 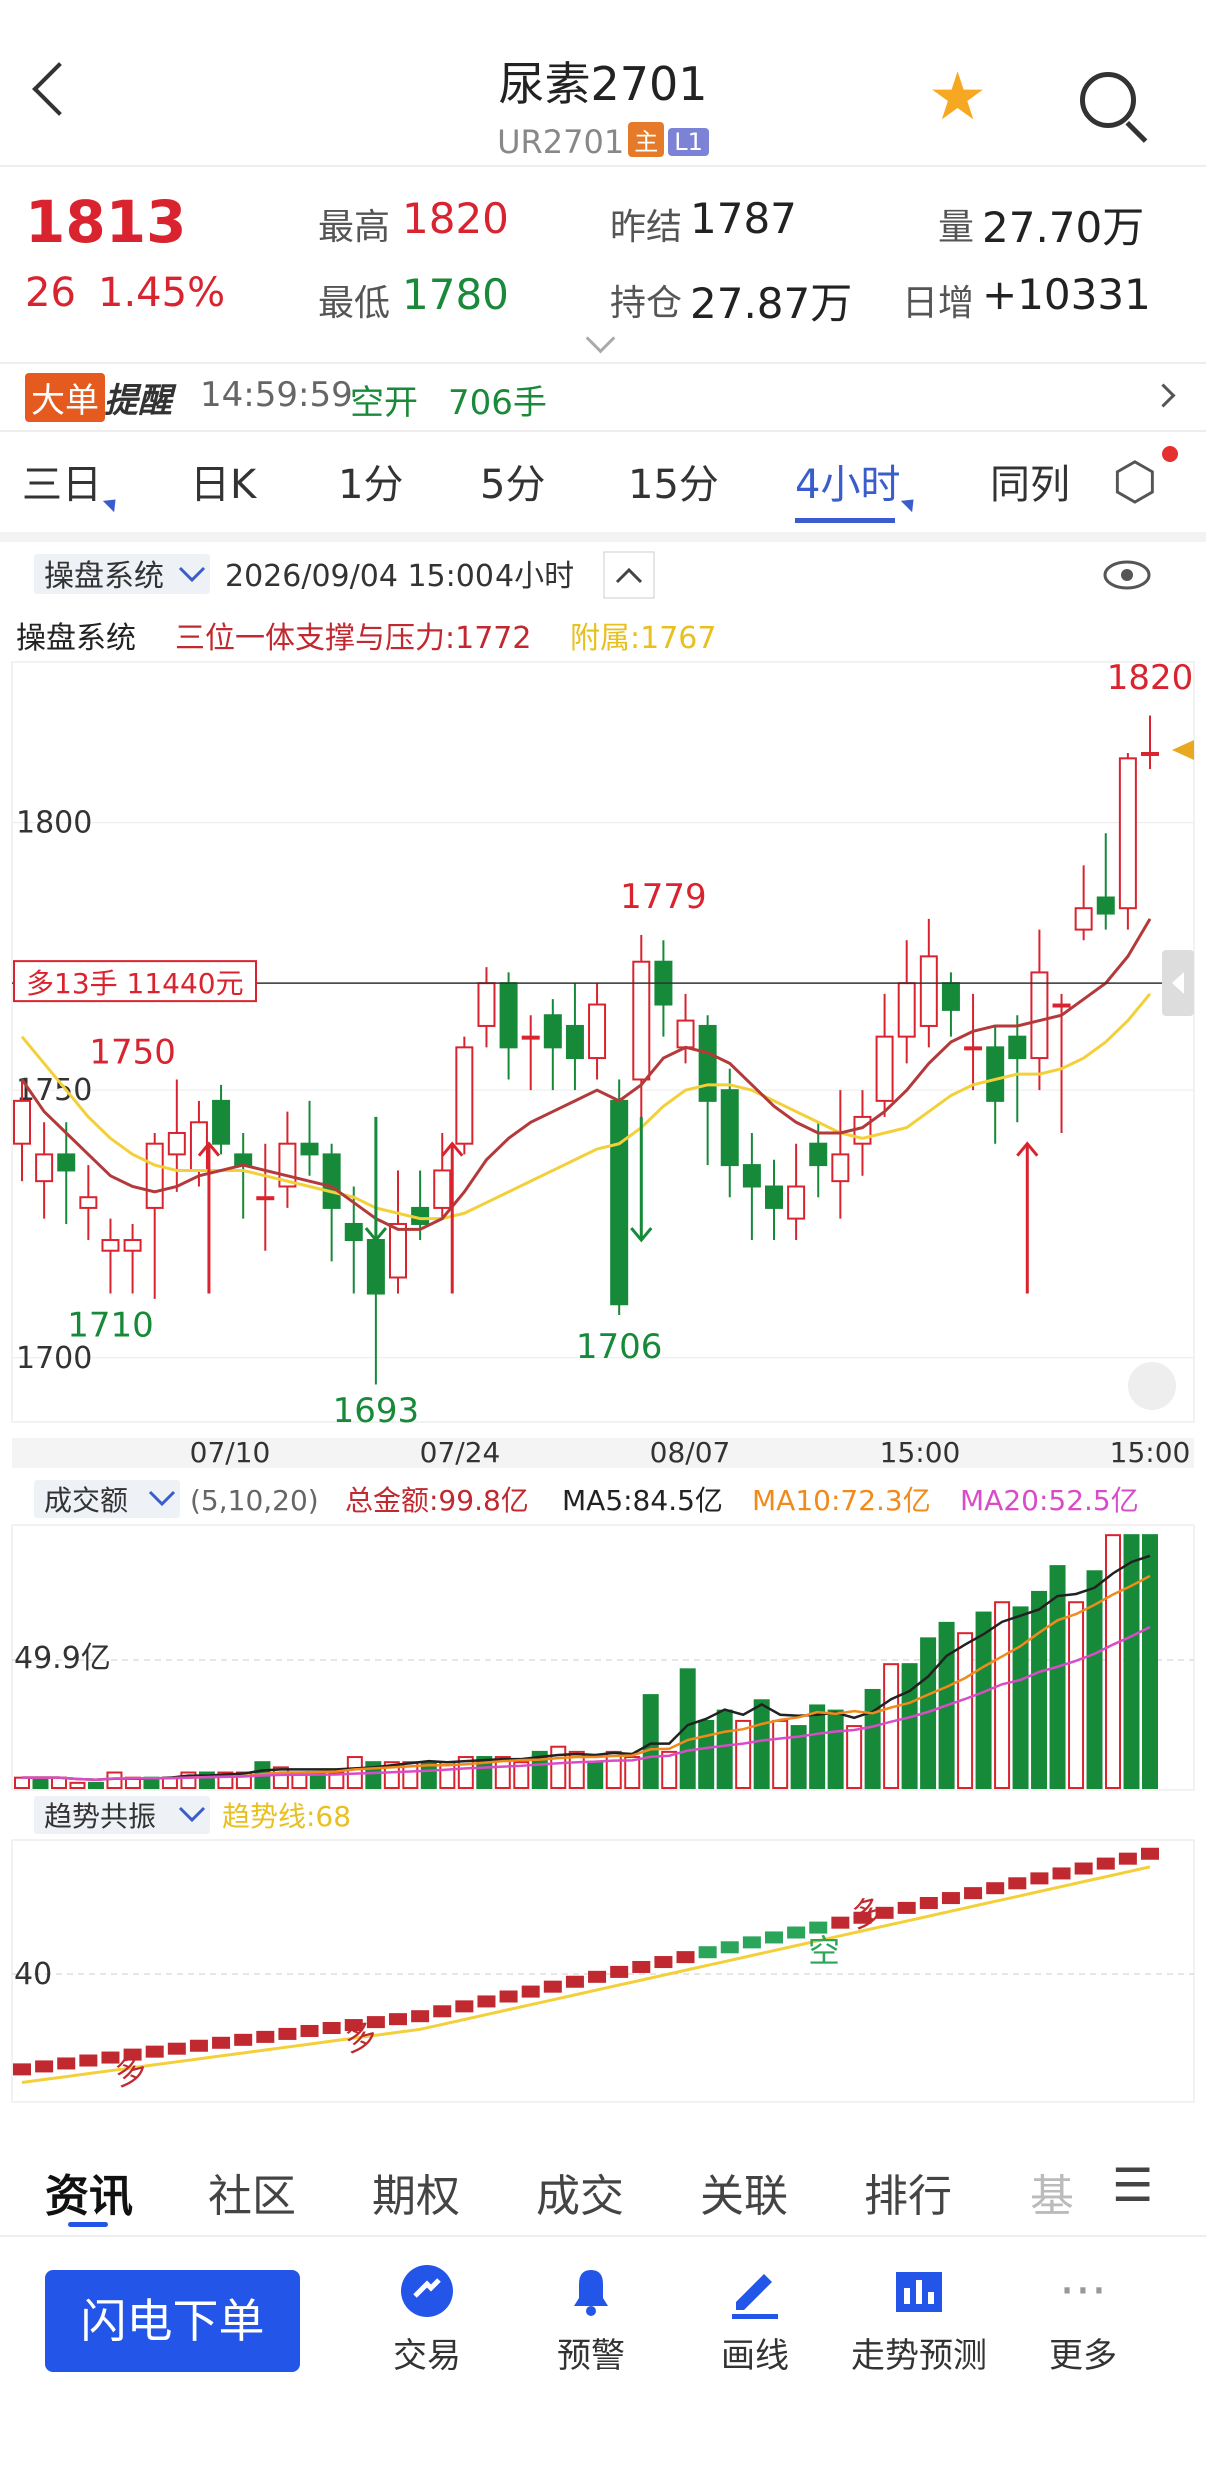 I want to click on trade-icon, so click(x=427, y=2291).